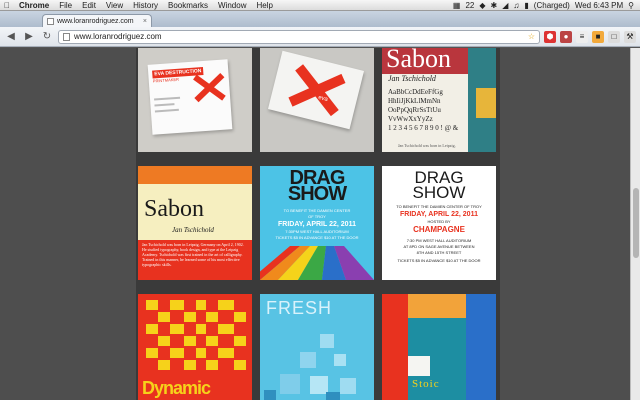 This screenshot has height=400, width=640. I want to click on browser-tab: www.loranrodriguez.com ×, so click(97, 20).